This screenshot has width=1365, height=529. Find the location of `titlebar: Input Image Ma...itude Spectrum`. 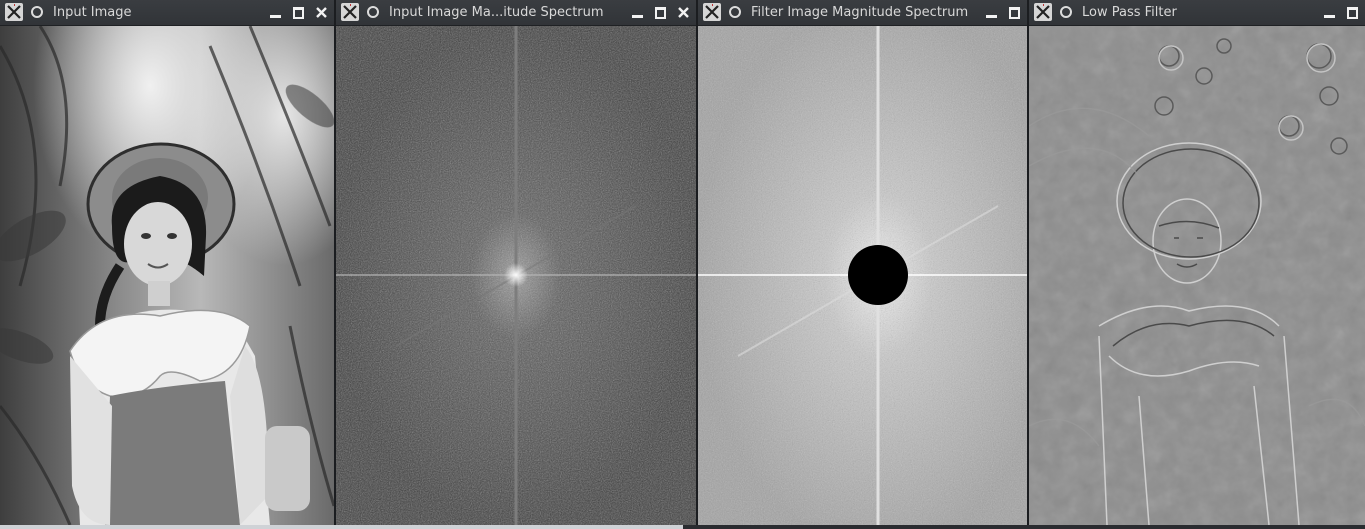

titlebar: Input Image Ma...itude Spectrum is located at coordinates (516, 13).